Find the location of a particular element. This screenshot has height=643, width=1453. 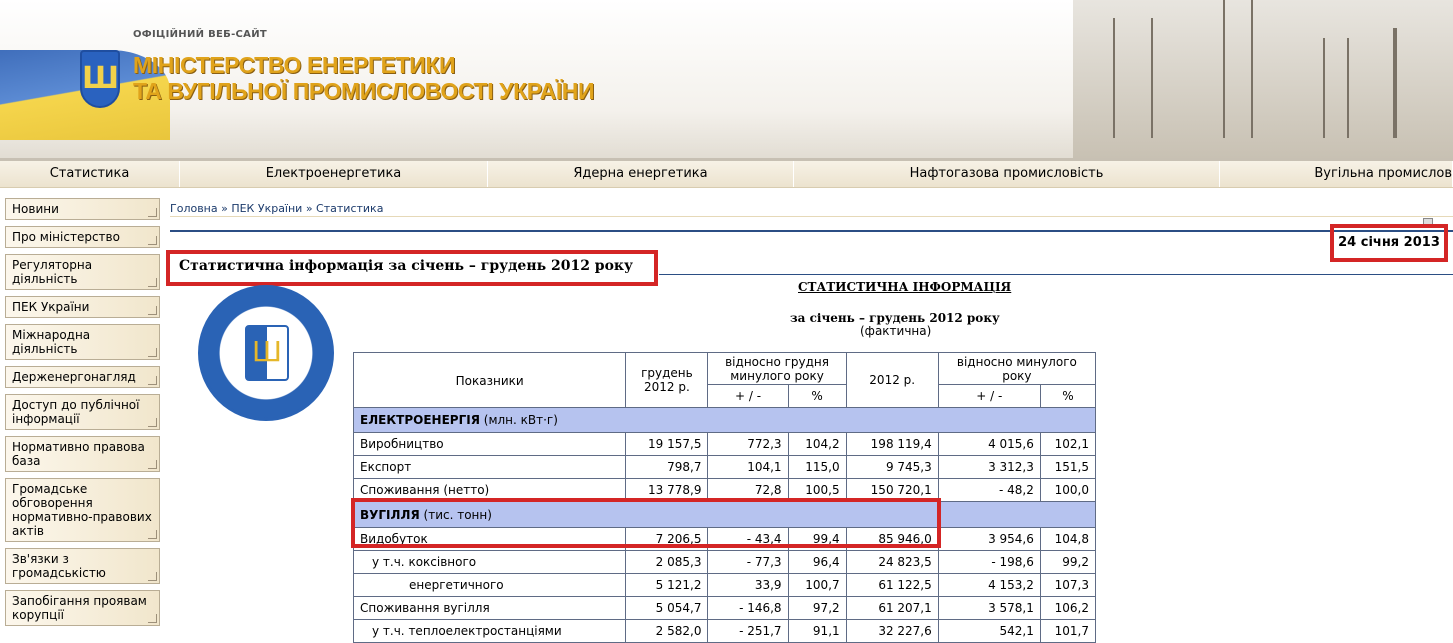

col-dec-pm: + / - is located at coordinates (748, 396).